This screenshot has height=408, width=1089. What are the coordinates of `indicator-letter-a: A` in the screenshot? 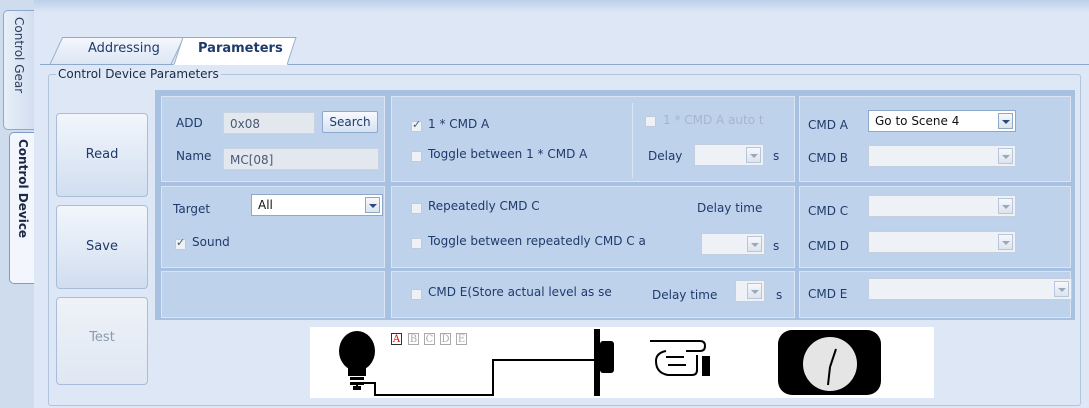 It's located at (396, 339).